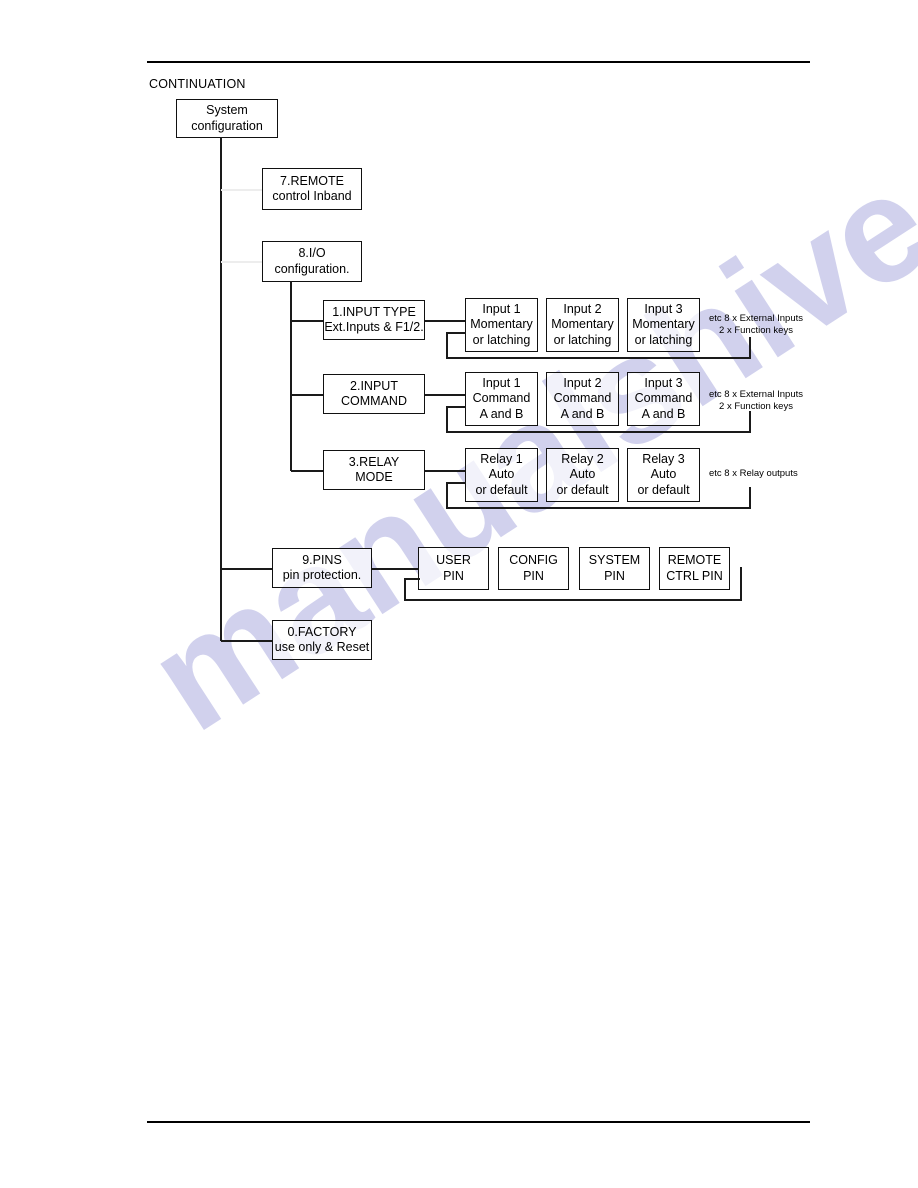 Image resolution: width=918 pixels, height=1188 pixels. What do you see at coordinates (501, 383) in the screenshot?
I see `node-line-1: Input 1` at bounding box center [501, 383].